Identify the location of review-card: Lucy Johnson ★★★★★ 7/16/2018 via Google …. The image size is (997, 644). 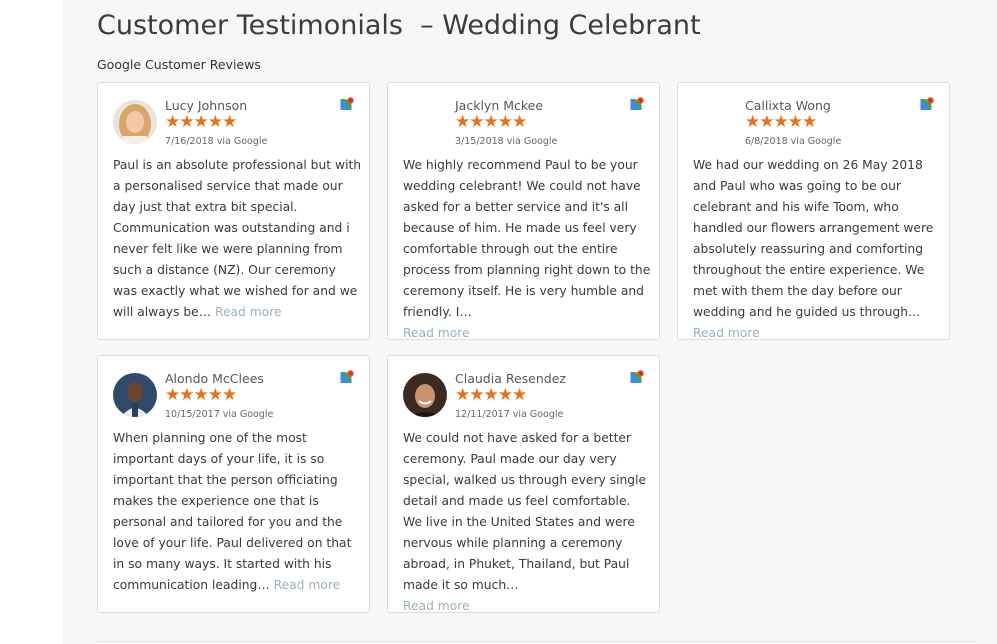
(233, 211).